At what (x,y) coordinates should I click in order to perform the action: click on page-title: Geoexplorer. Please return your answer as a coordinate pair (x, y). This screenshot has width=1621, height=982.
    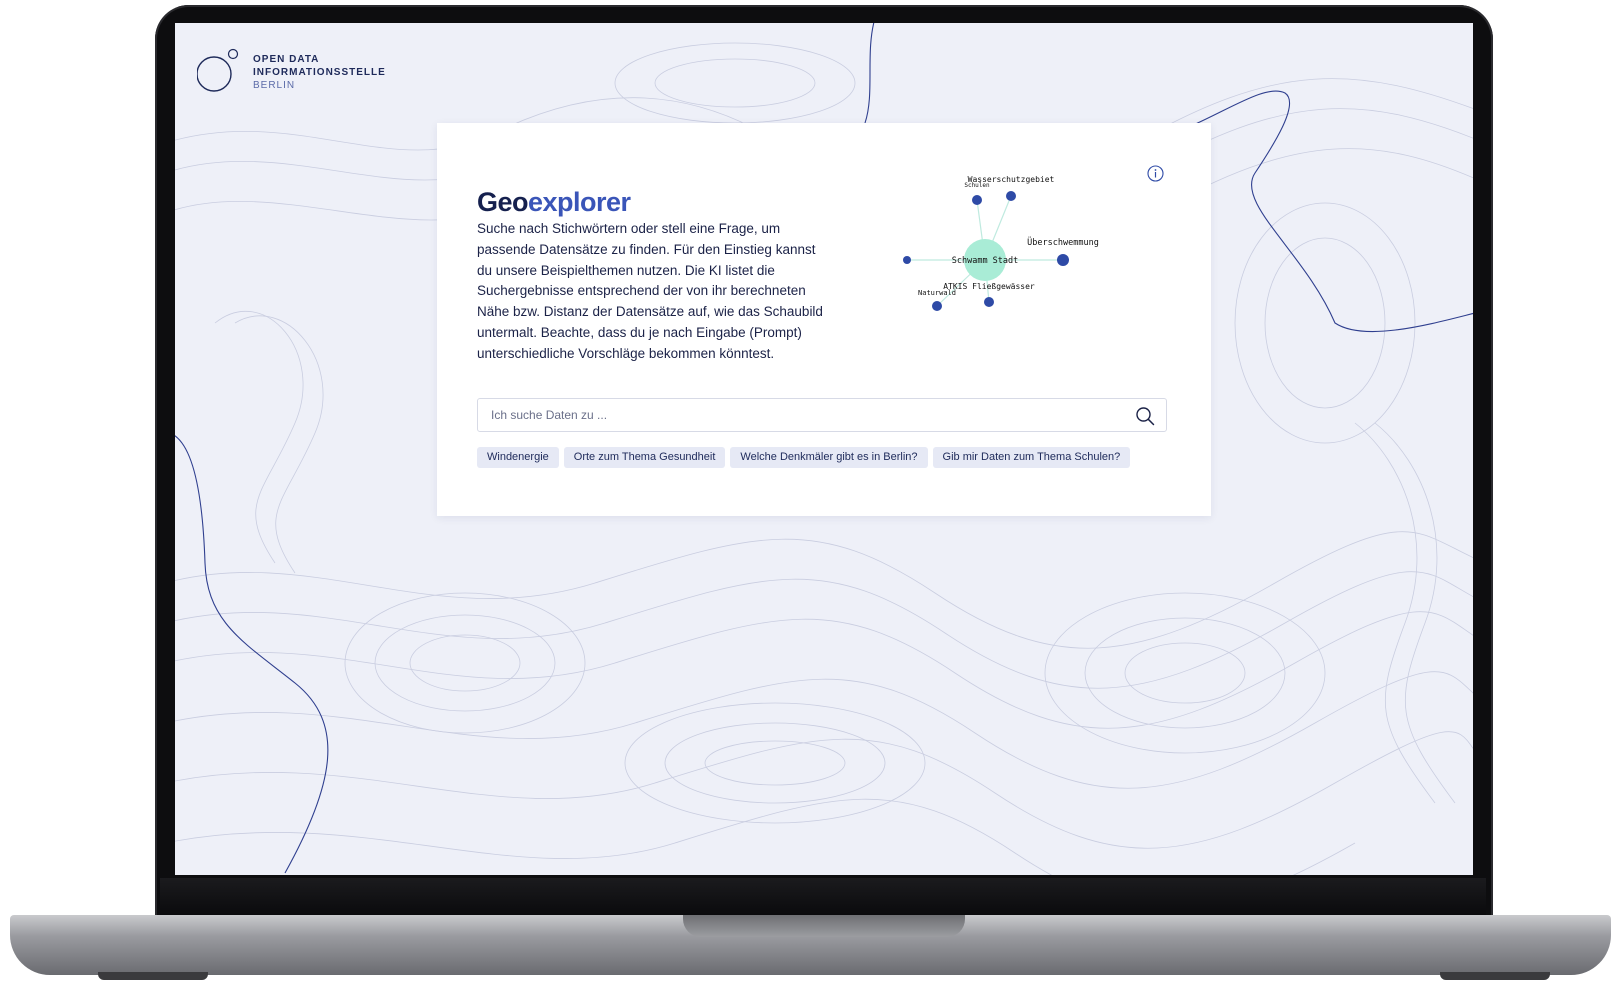
    Looking at the image, I should click on (554, 202).